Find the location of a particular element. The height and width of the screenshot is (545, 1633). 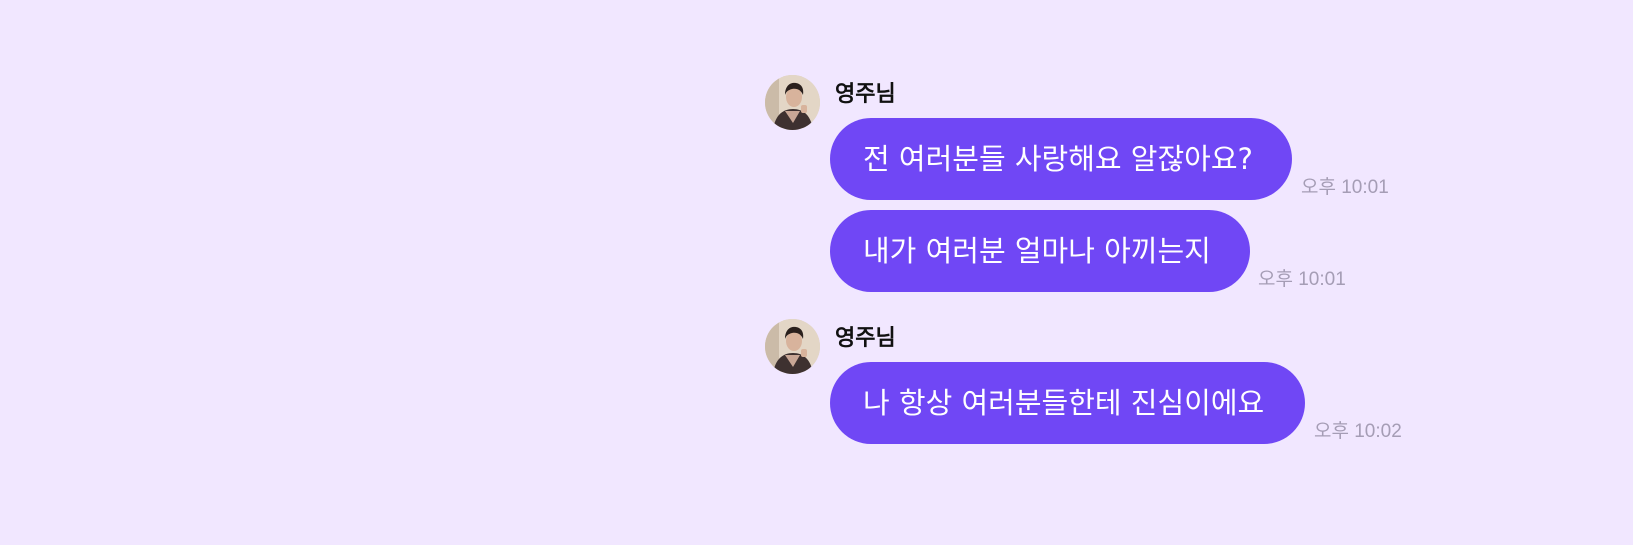

message-bubble: 나 항상 여러분들한테 진심이에요 is located at coordinates (1067, 403).